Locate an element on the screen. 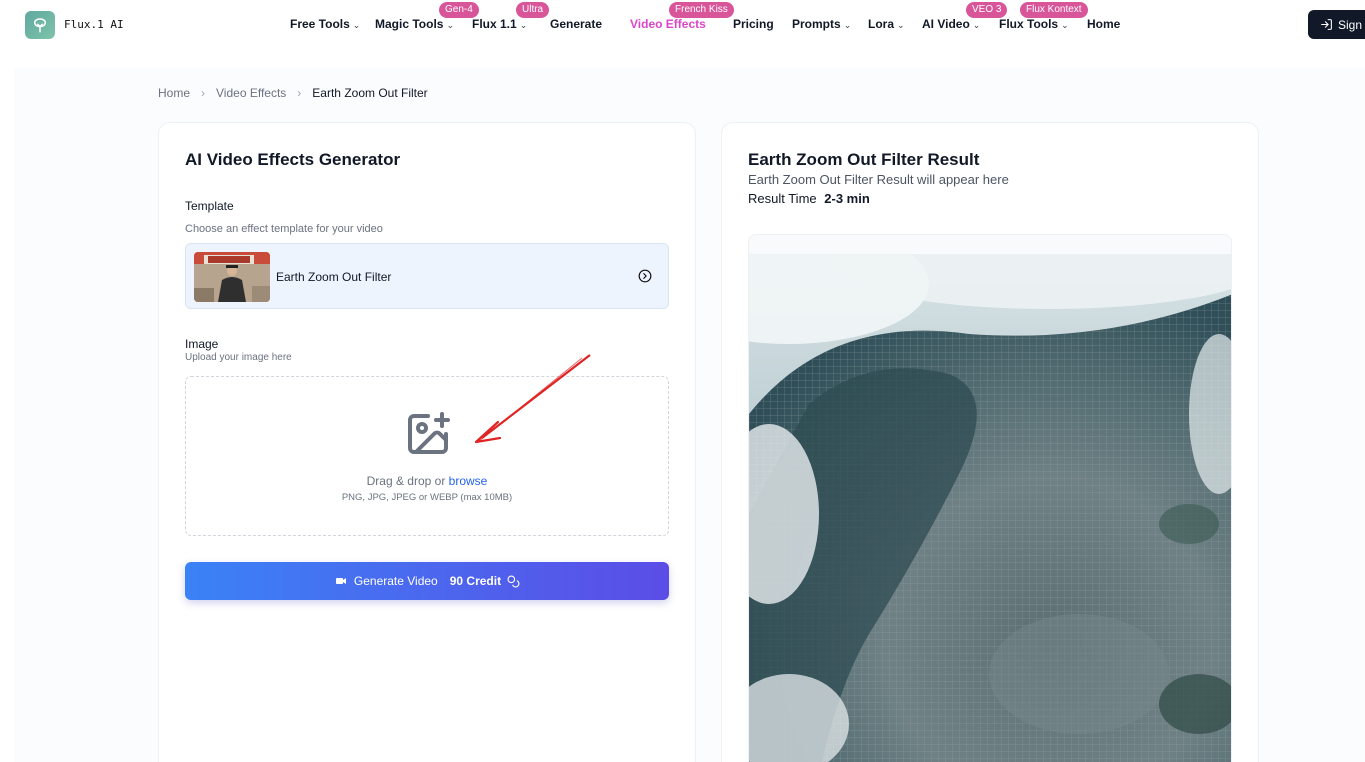 The width and height of the screenshot is (1365, 762). nav-flux-11: Flux 1.1 ⌄ is located at coordinates (499, 24).